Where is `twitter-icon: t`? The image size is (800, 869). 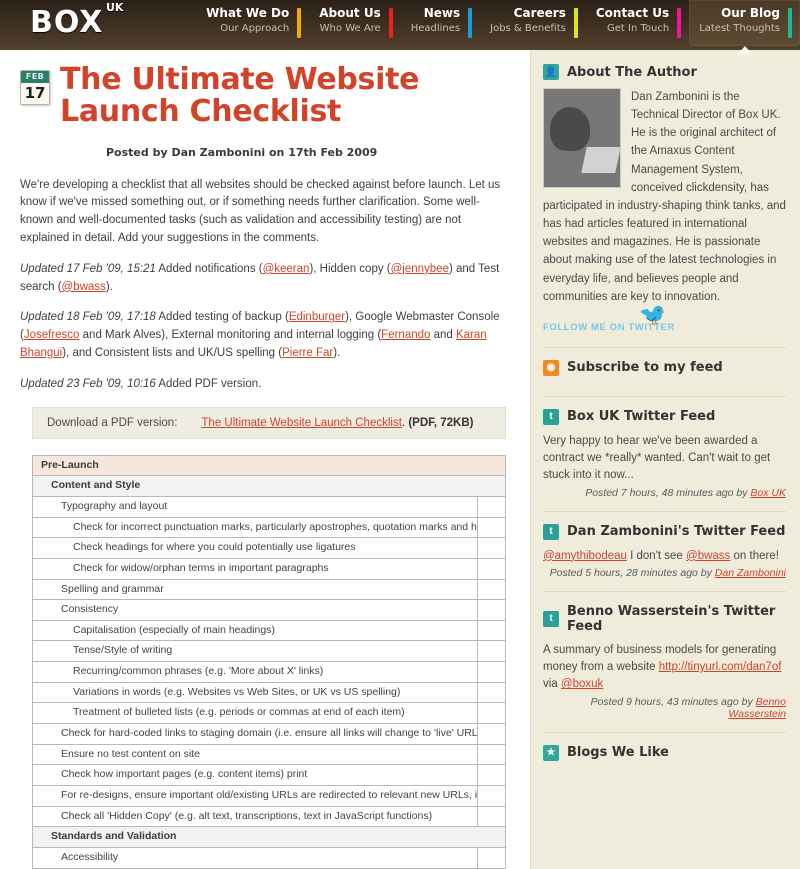
twitter-icon: t is located at coordinates (551, 531).